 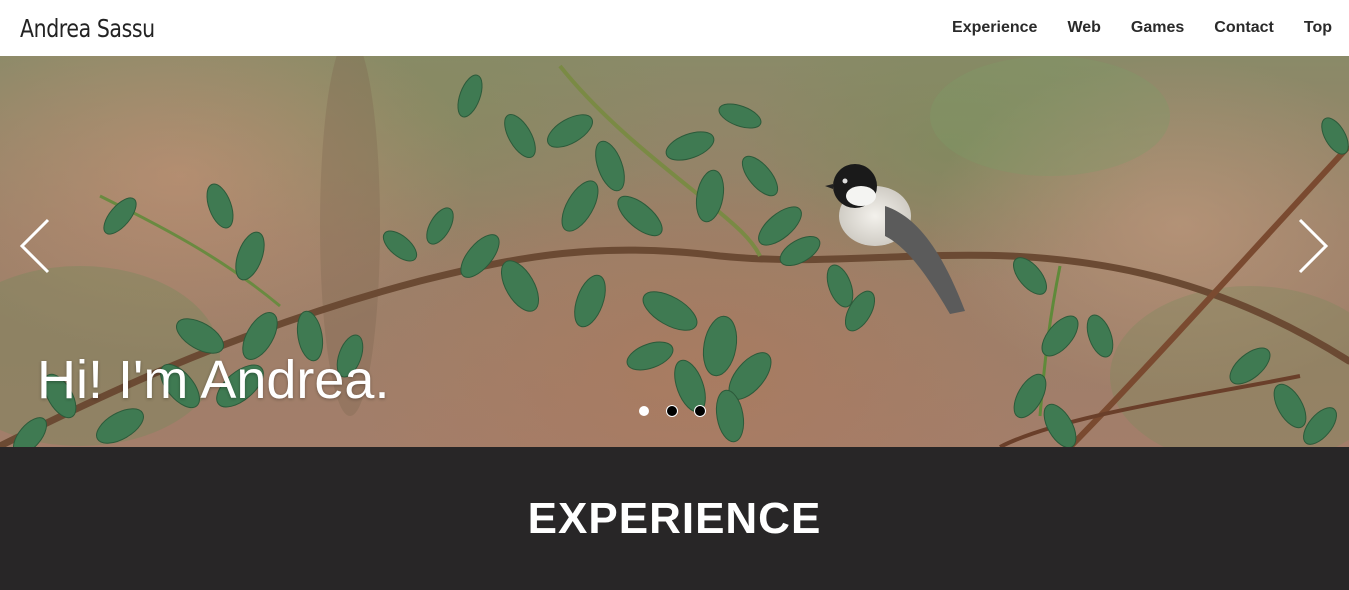 I want to click on nav-link-web: Web, so click(x=1083, y=28).